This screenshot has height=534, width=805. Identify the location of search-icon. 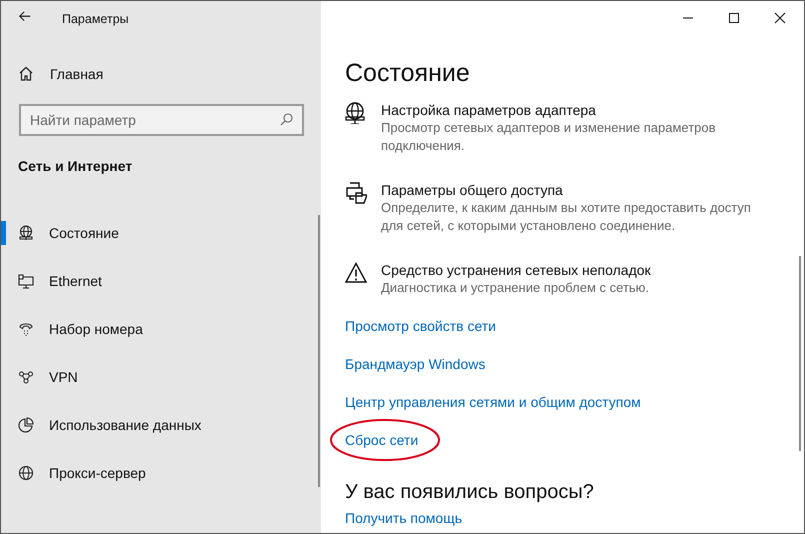
(287, 120).